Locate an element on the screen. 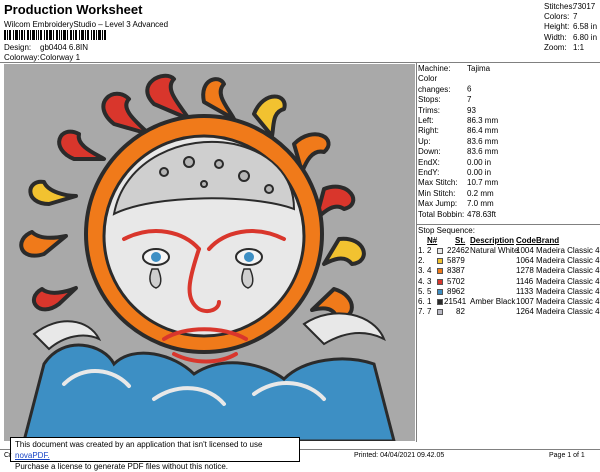  param-row: Left: 86.3 mm is located at coordinates (458, 121).